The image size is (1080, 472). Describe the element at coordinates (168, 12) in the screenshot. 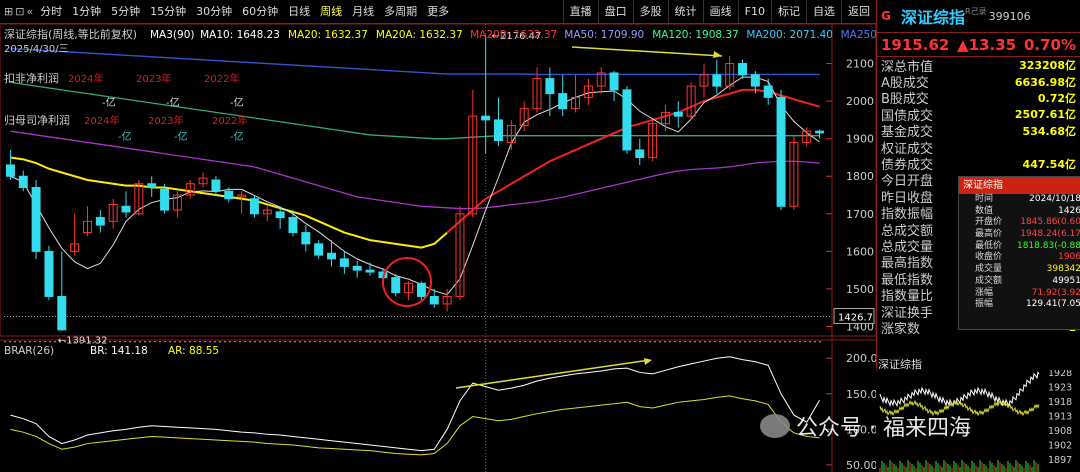

I see `tab-timeframe-3: 15分钟` at that location.